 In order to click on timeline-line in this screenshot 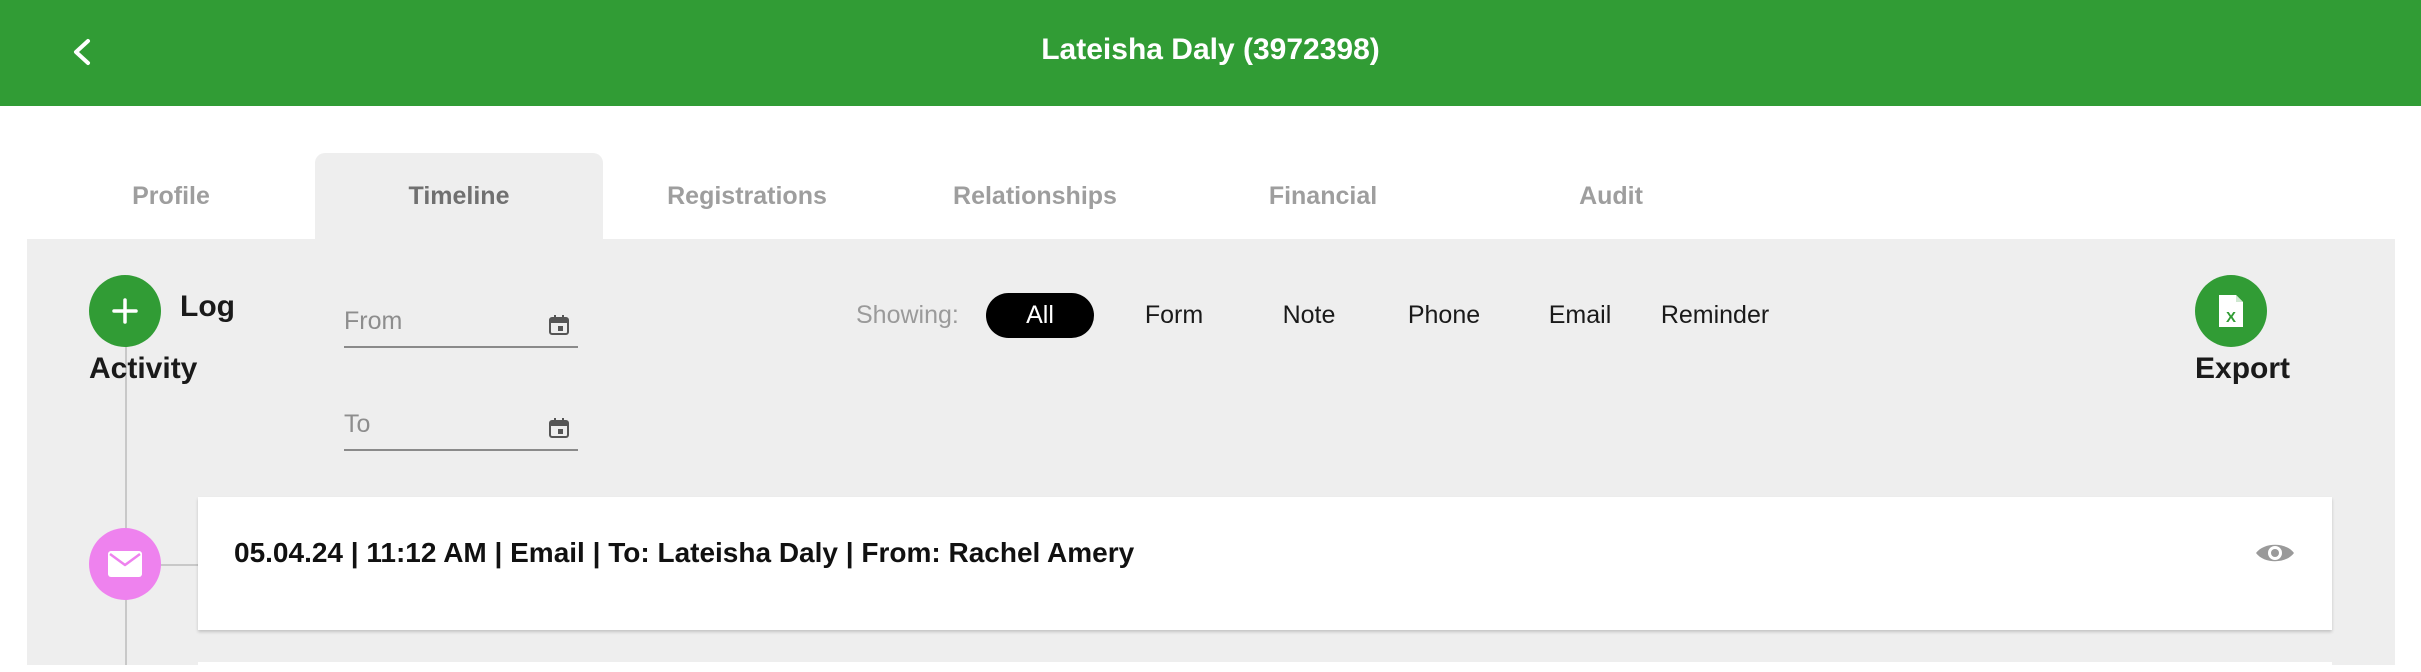, I will do `click(126, 502)`.